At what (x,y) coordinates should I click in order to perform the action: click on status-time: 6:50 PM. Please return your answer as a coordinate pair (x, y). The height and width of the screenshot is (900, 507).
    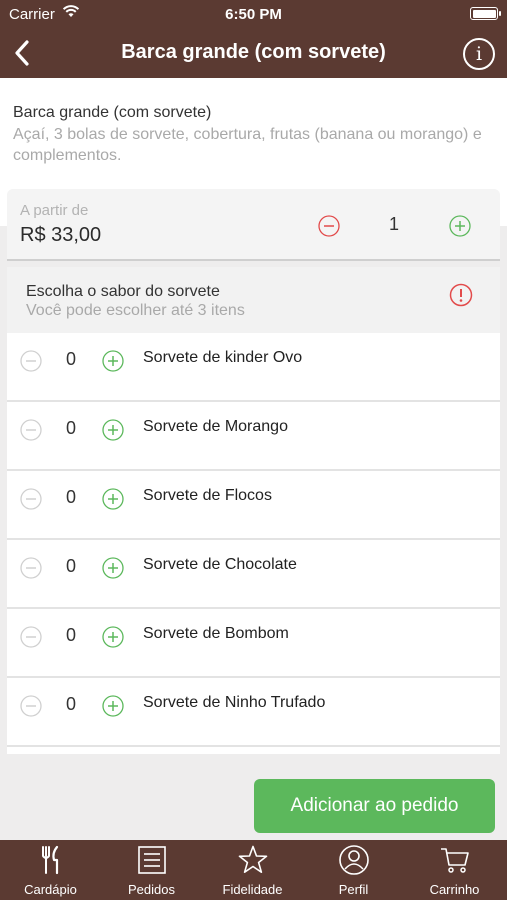
    Looking at the image, I should click on (253, 14).